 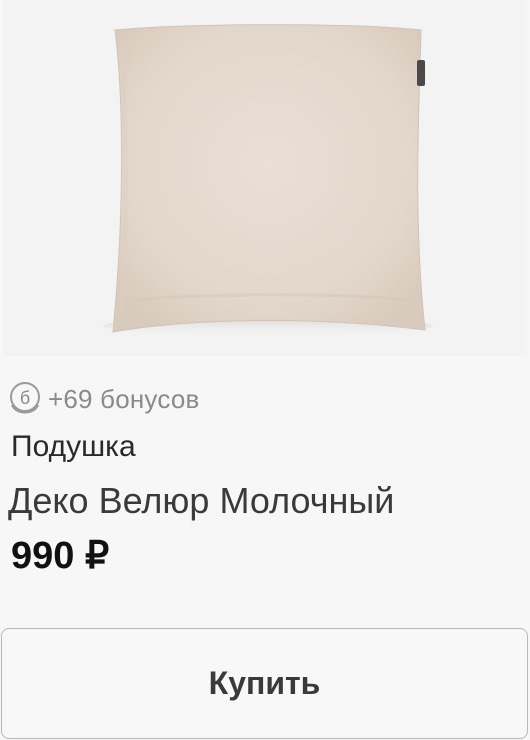 I want to click on bonus-coin-icon: б, so click(x=25, y=399).